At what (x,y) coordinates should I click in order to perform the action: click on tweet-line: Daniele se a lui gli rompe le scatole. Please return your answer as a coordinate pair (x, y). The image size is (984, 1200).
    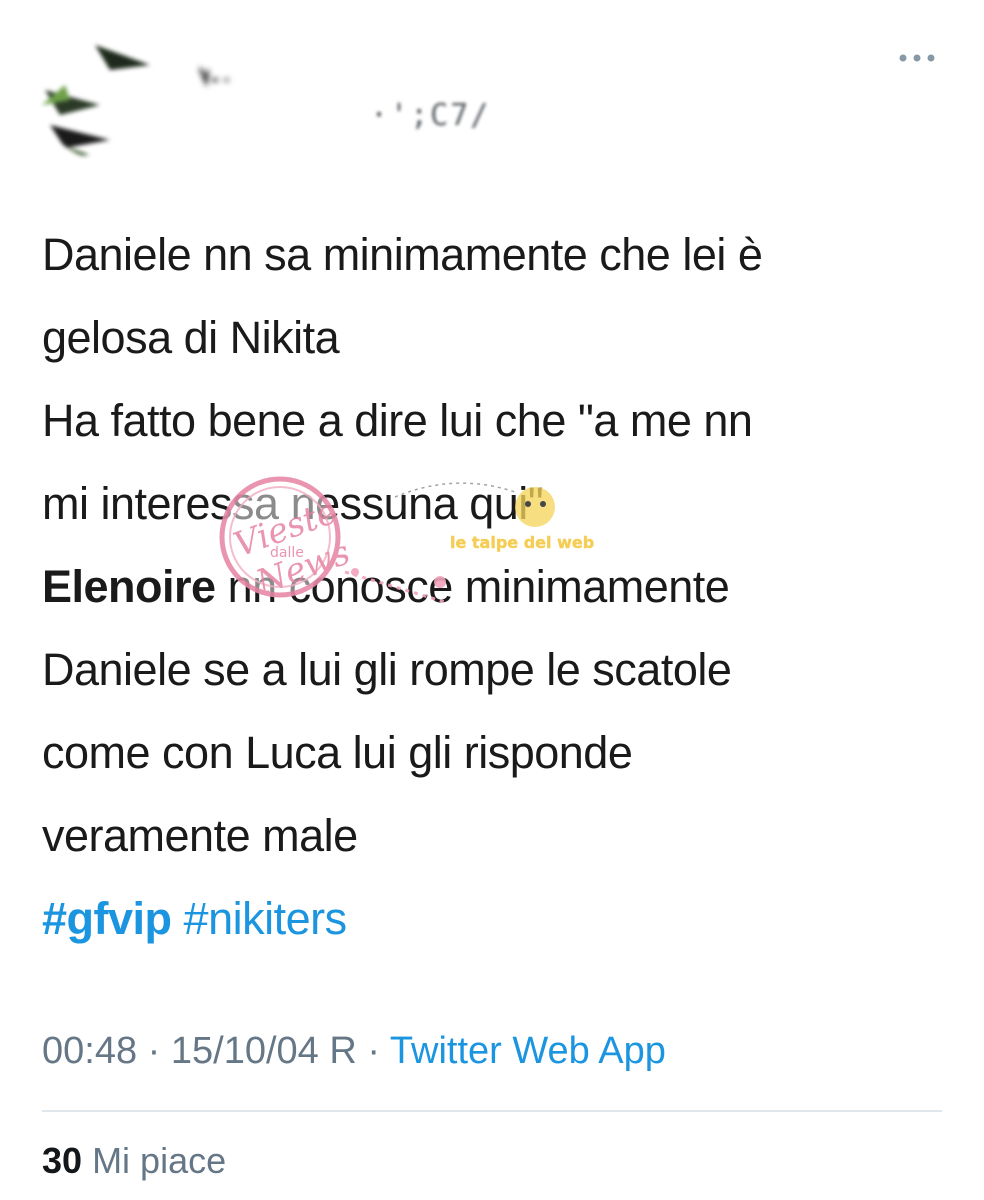
    Looking at the image, I should click on (387, 669).